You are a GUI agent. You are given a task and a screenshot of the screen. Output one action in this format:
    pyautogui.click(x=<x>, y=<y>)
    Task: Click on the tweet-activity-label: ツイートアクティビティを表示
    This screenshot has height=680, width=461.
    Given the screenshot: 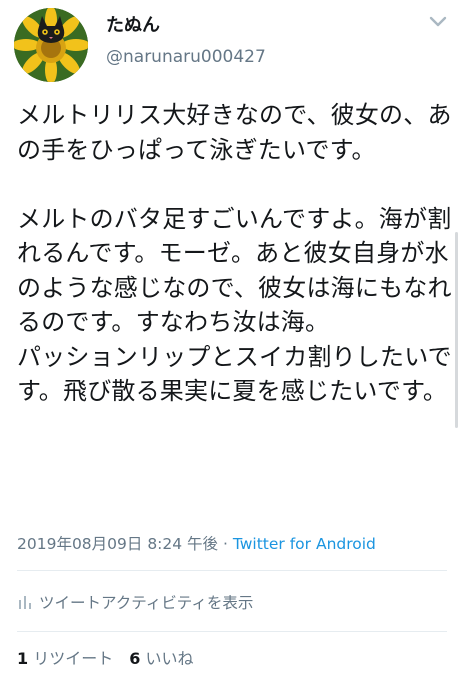 What is the action you would take?
    pyautogui.click(x=146, y=603)
    